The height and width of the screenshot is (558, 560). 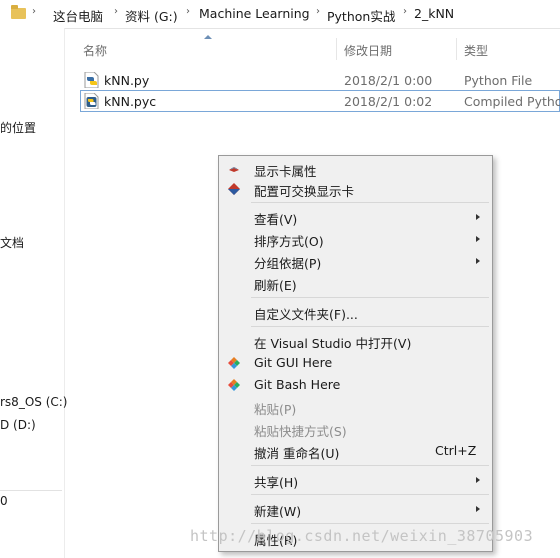 I want to click on python-file-icon, so click(x=91, y=80).